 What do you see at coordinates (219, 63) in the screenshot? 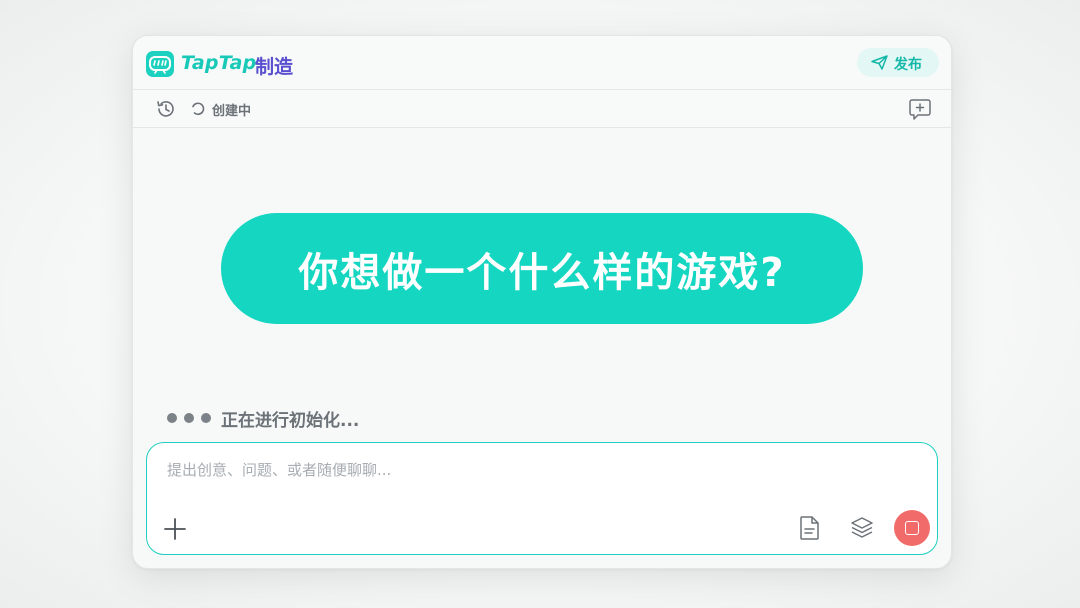
I see `brand-name: TapTap` at bounding box center [219, 63].